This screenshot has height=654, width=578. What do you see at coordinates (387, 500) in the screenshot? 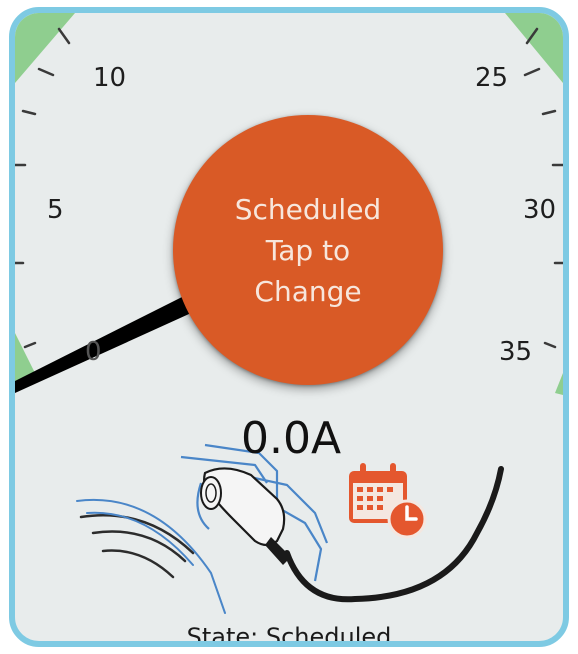
I see `calendar-clock-icon` at bounding box center [387, 500].